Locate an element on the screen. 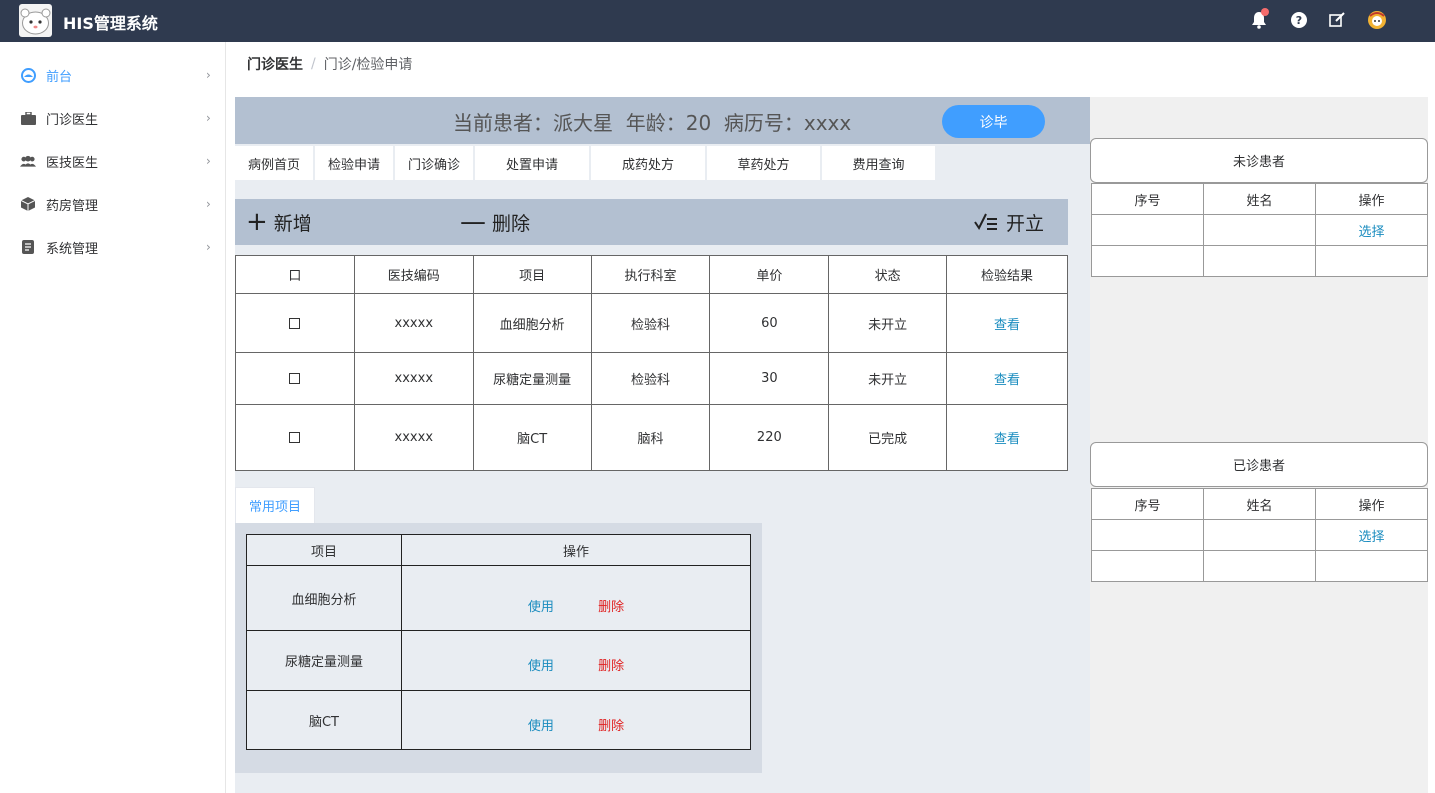 This screenshot has height=793, width=1435. action-toolbar: + 新增 — 删除 开立 is located at coordinates (651, 222).